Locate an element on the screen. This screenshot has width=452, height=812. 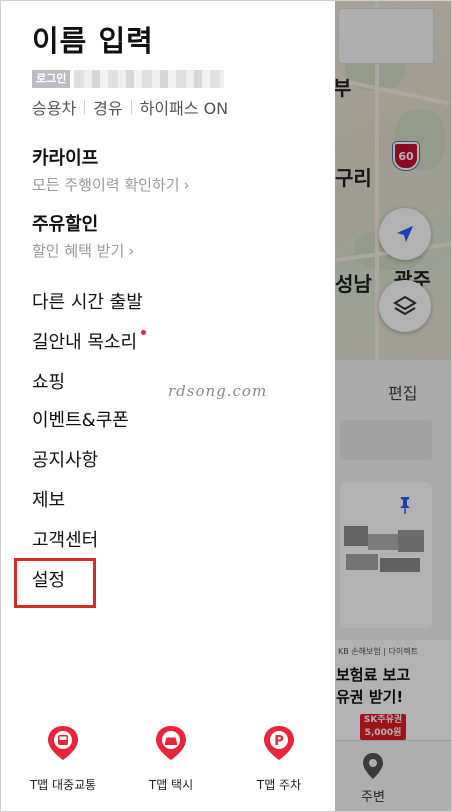
menu-depart-later: 다른 시간 출발 is located at coordinates (87, 301).